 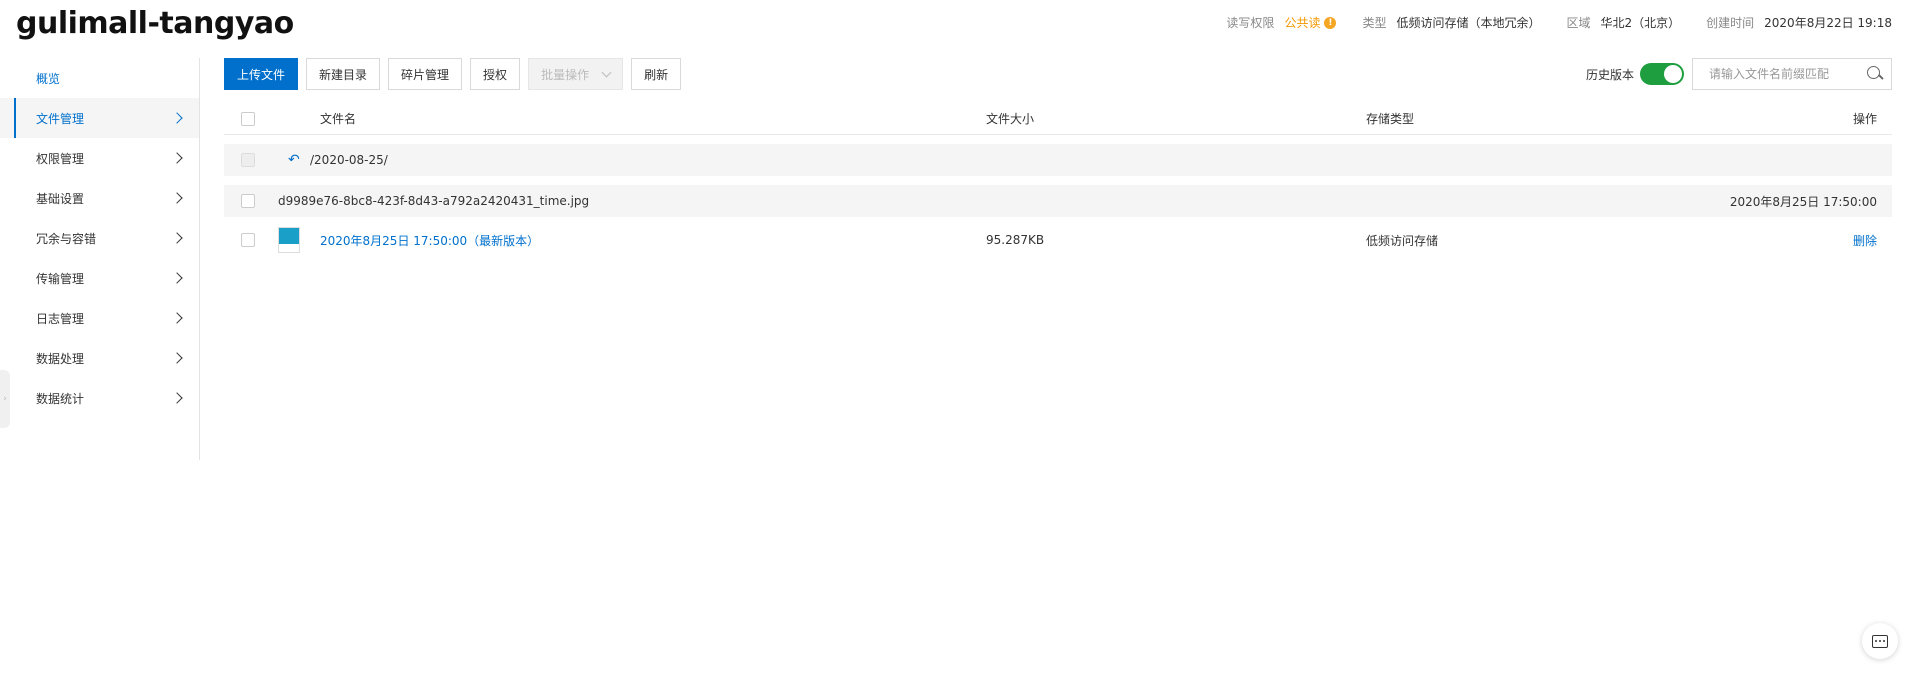 What do you see at coordinates (60, 198) in the screenshot?
I see `sidebar-item-label: 基础设置` at bounding box center [60, 198].